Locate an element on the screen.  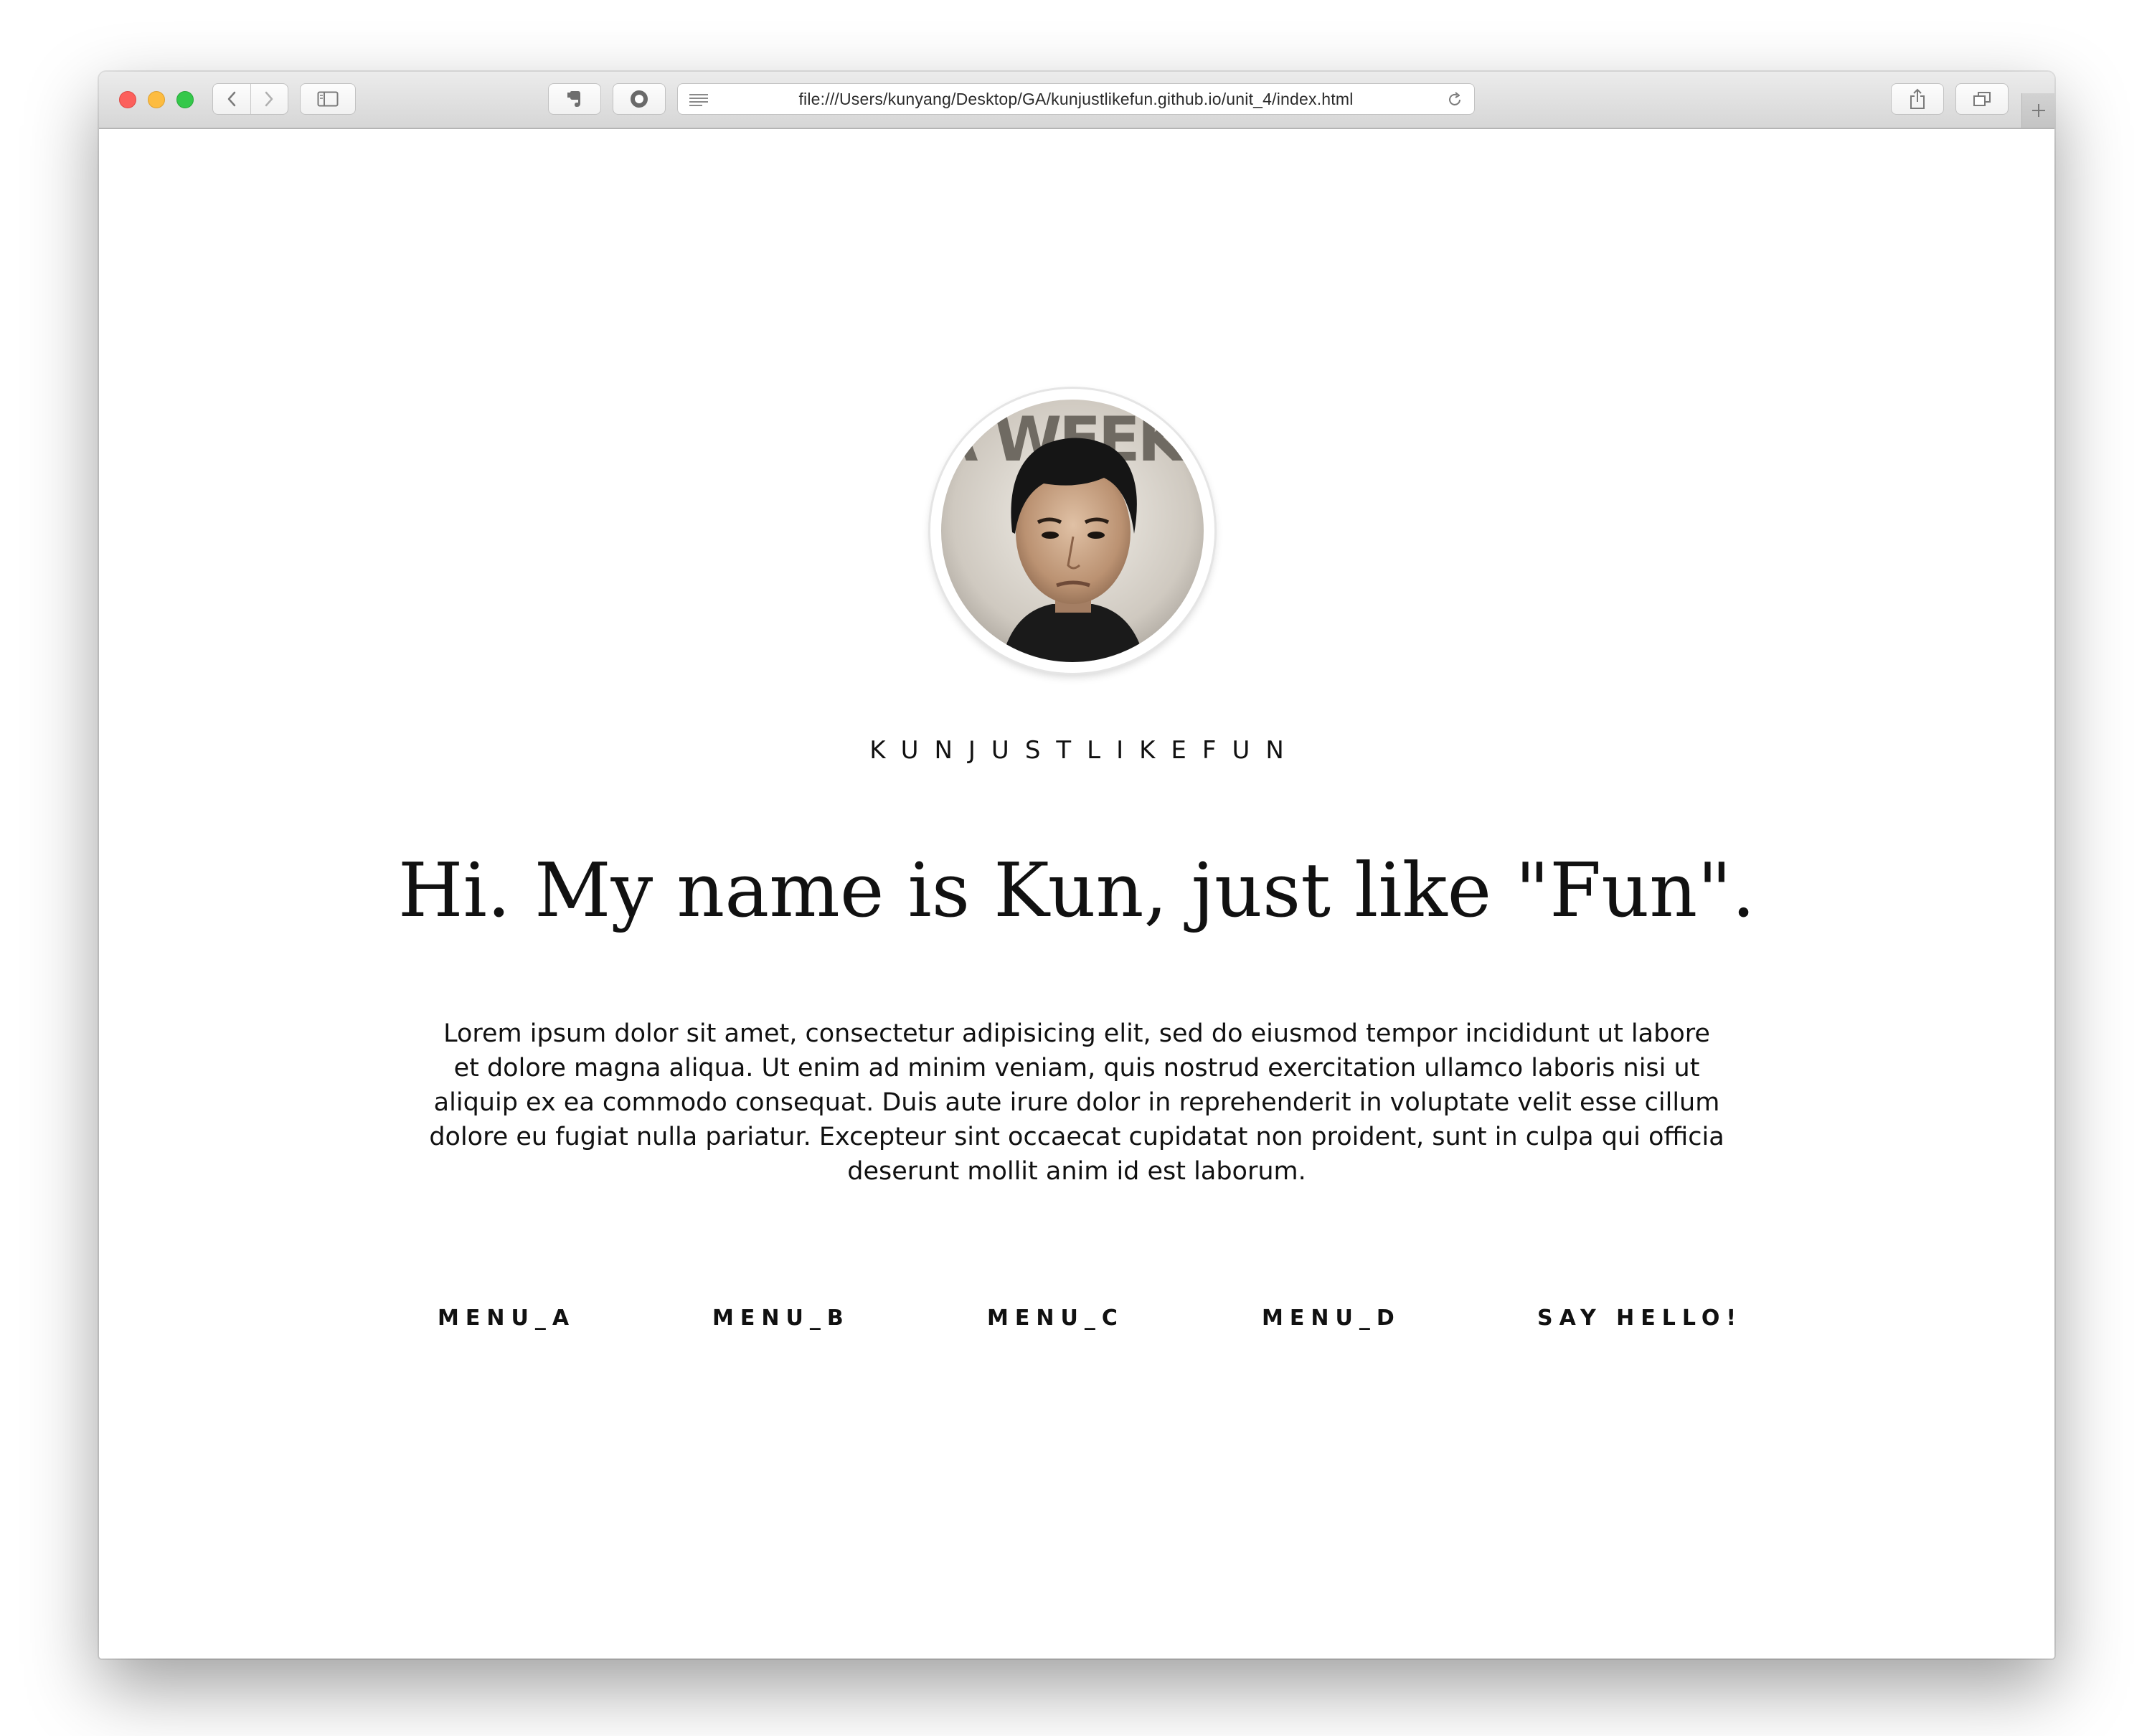
show-tabs-button is located at coordinates (1982, 99).